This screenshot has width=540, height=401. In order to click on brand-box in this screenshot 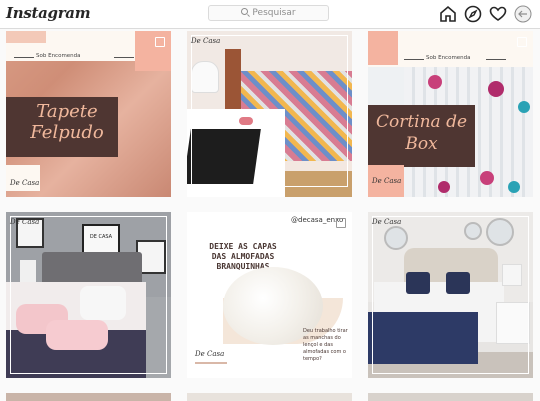, I will do `click(23, 178)`.